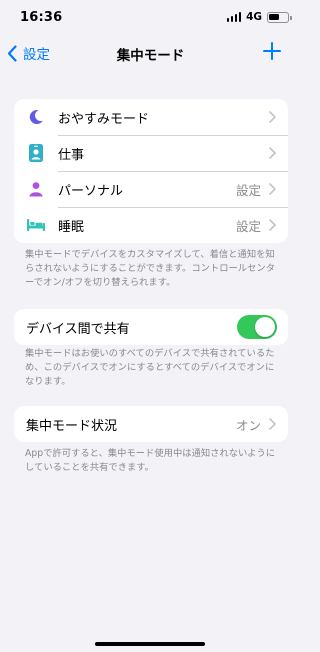 The image size is (320, 652). Describe the element at coordinates (36, 117) in the screenshot. I see `moon-icon` at that location.